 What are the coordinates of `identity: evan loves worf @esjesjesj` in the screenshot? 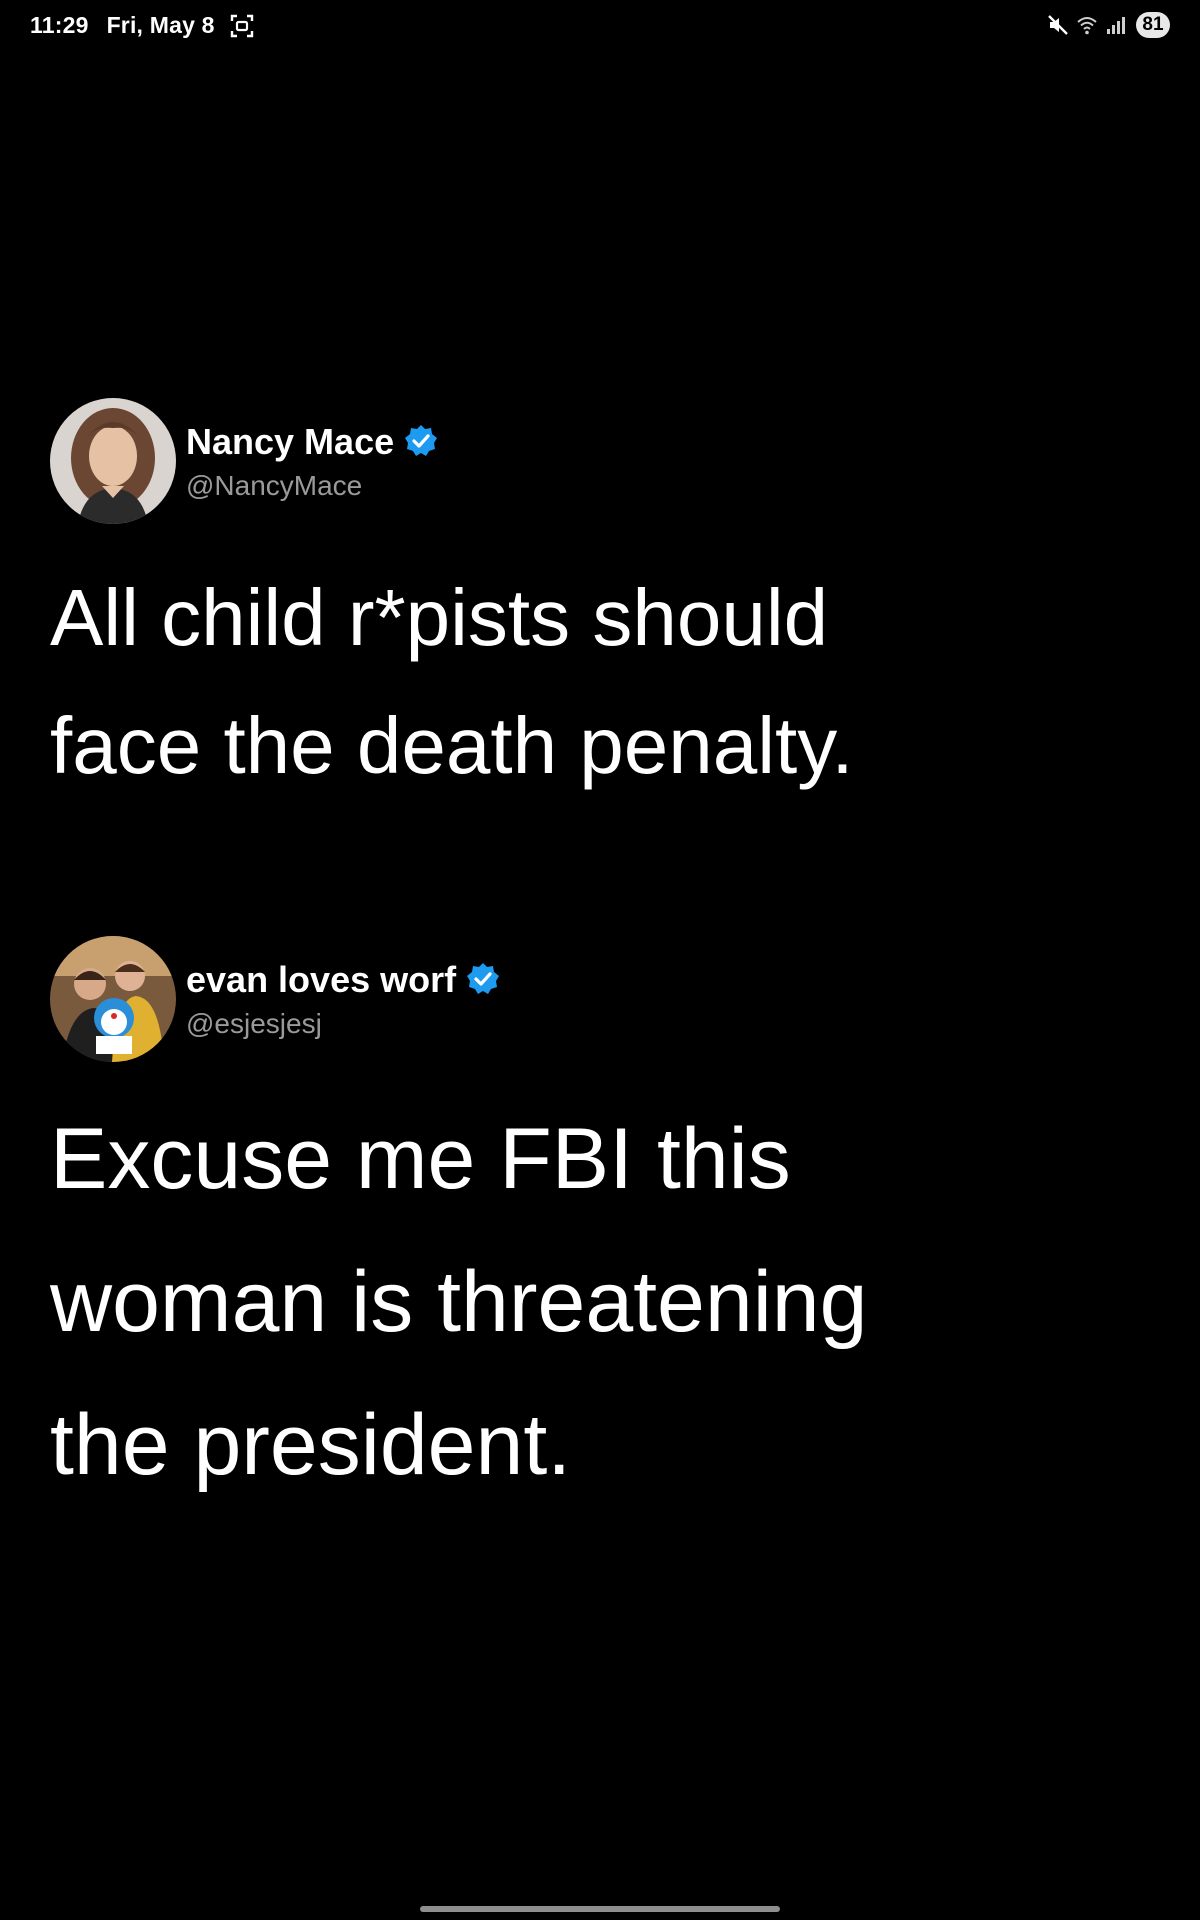 It's located at (343, 999).